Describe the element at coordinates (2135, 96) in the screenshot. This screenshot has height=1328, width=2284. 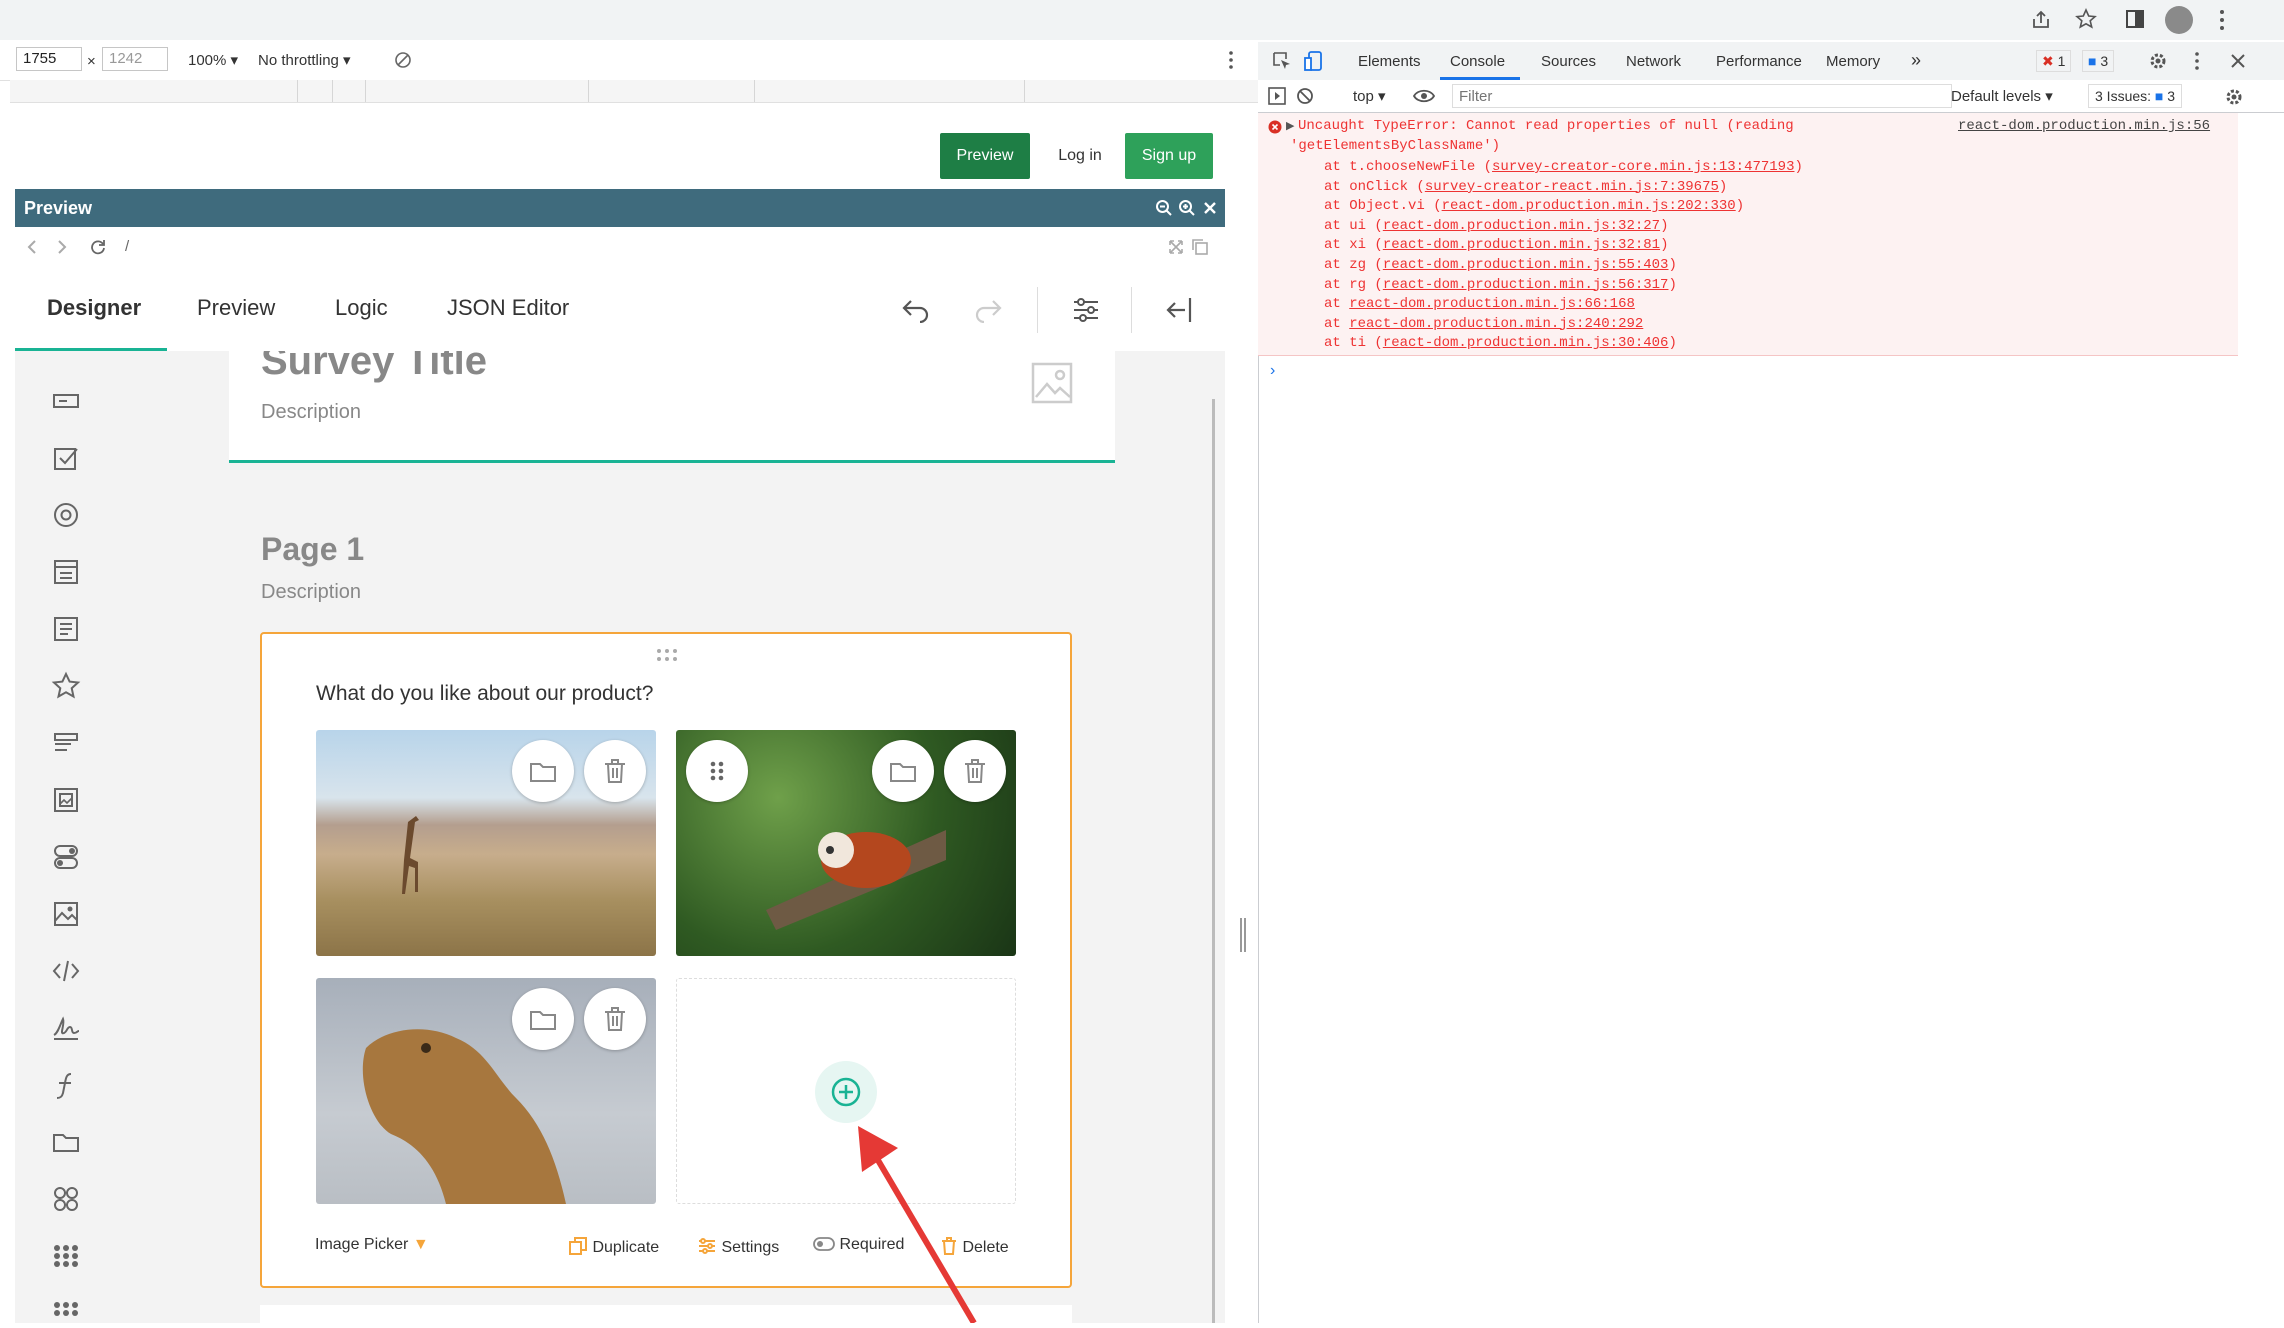
I see `issues-button: 3 Issues: ■ 3` at that location.